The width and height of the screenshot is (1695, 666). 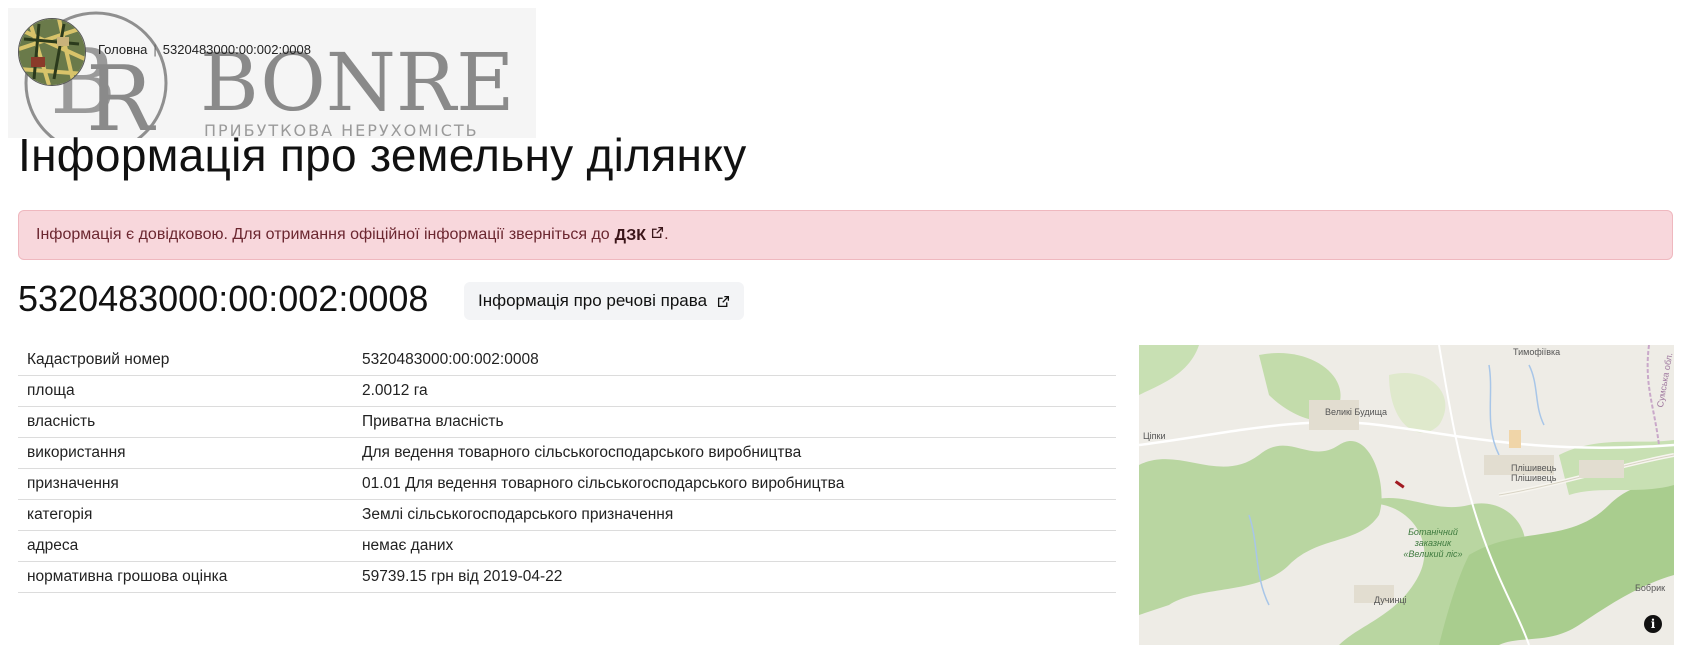 What do you see at coordinates (185, 484) in the screenshot?
I see `row-key: призначення` at bounding box center [185, 484].